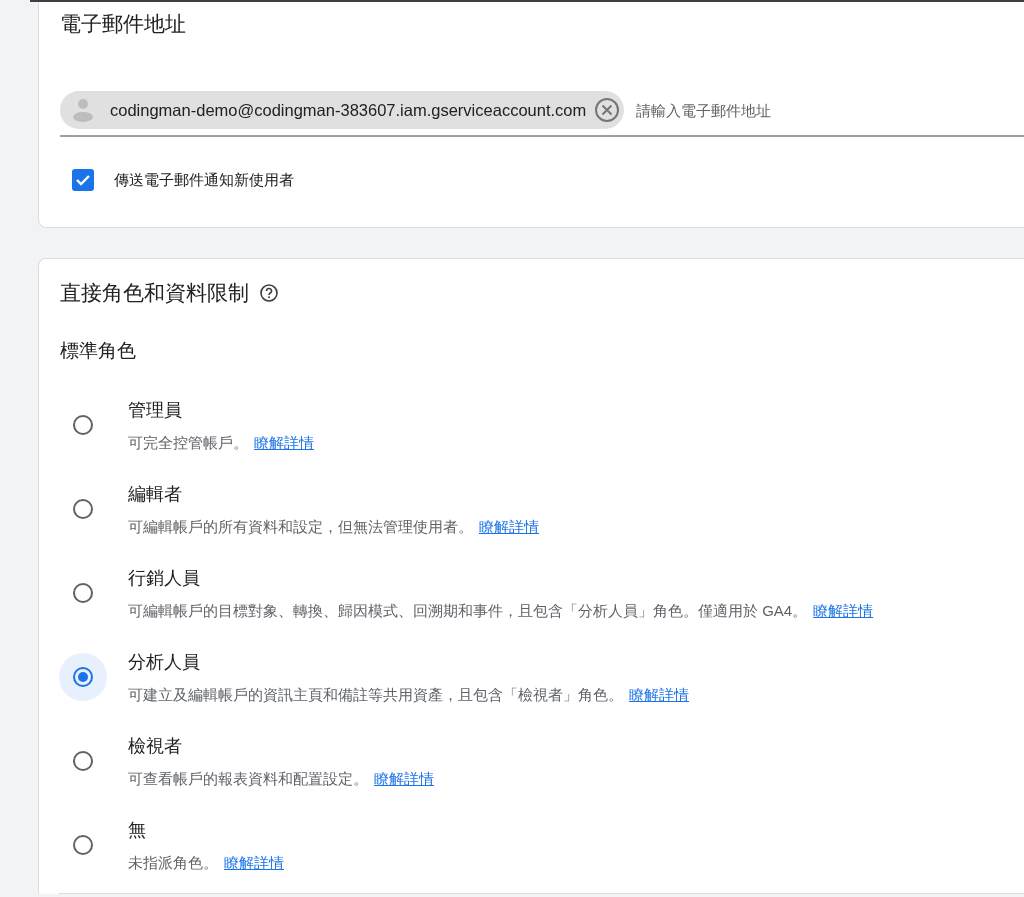 The height and width of the screenshot is (897, 1024). I want to click on role-description: 未指派角色。 瞭解詳情, so click(206, 863).